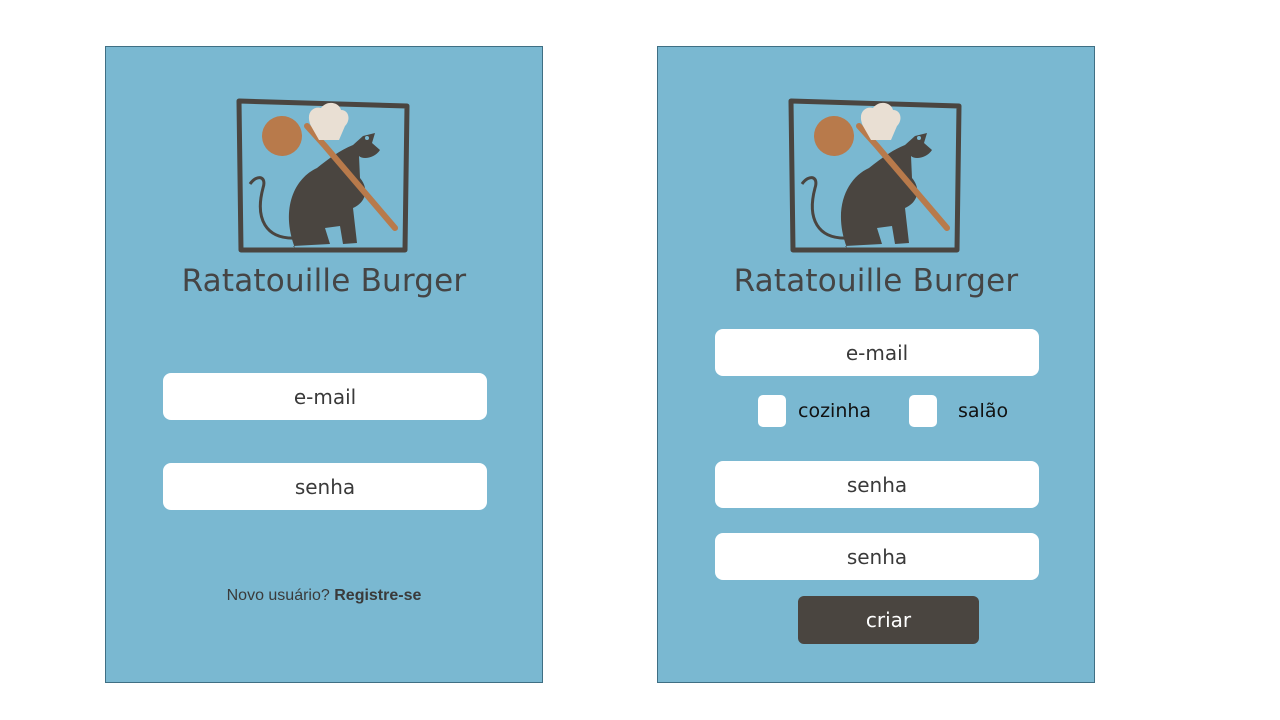 The height and width of the screenshot is (720, 1280). I want to click on new-user-text: Novo usuário?, so click(278, 595).